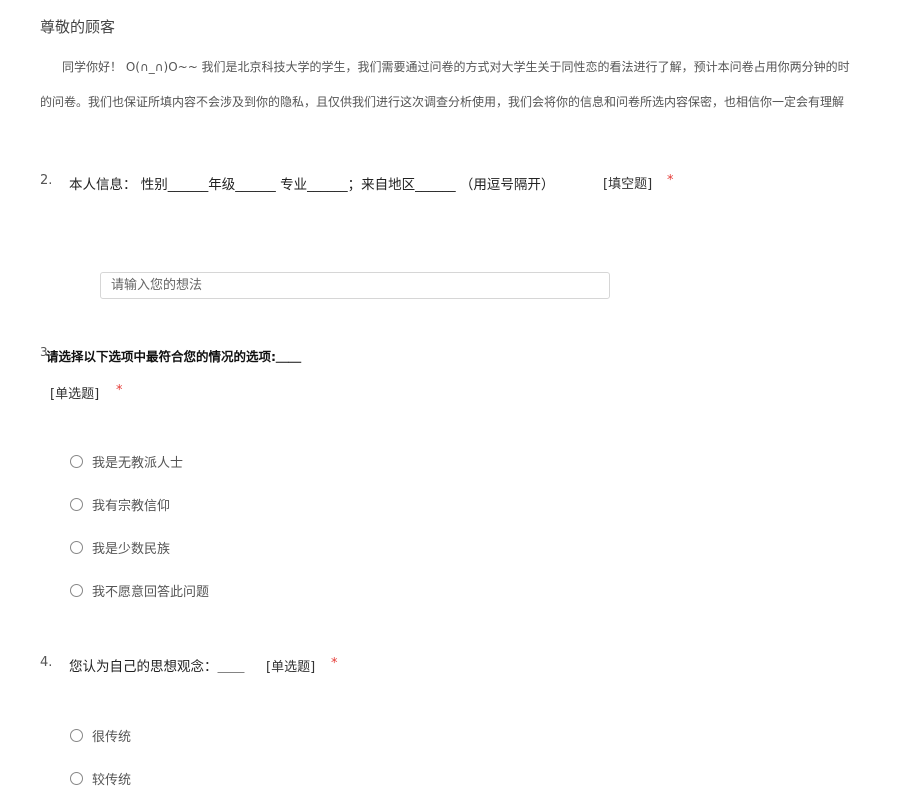 The width and height of the screenshot is (900, 800). Describe the element at coordinates (291, 667) in the screenshot. I see `question-4-type: [单选题]` at that location.